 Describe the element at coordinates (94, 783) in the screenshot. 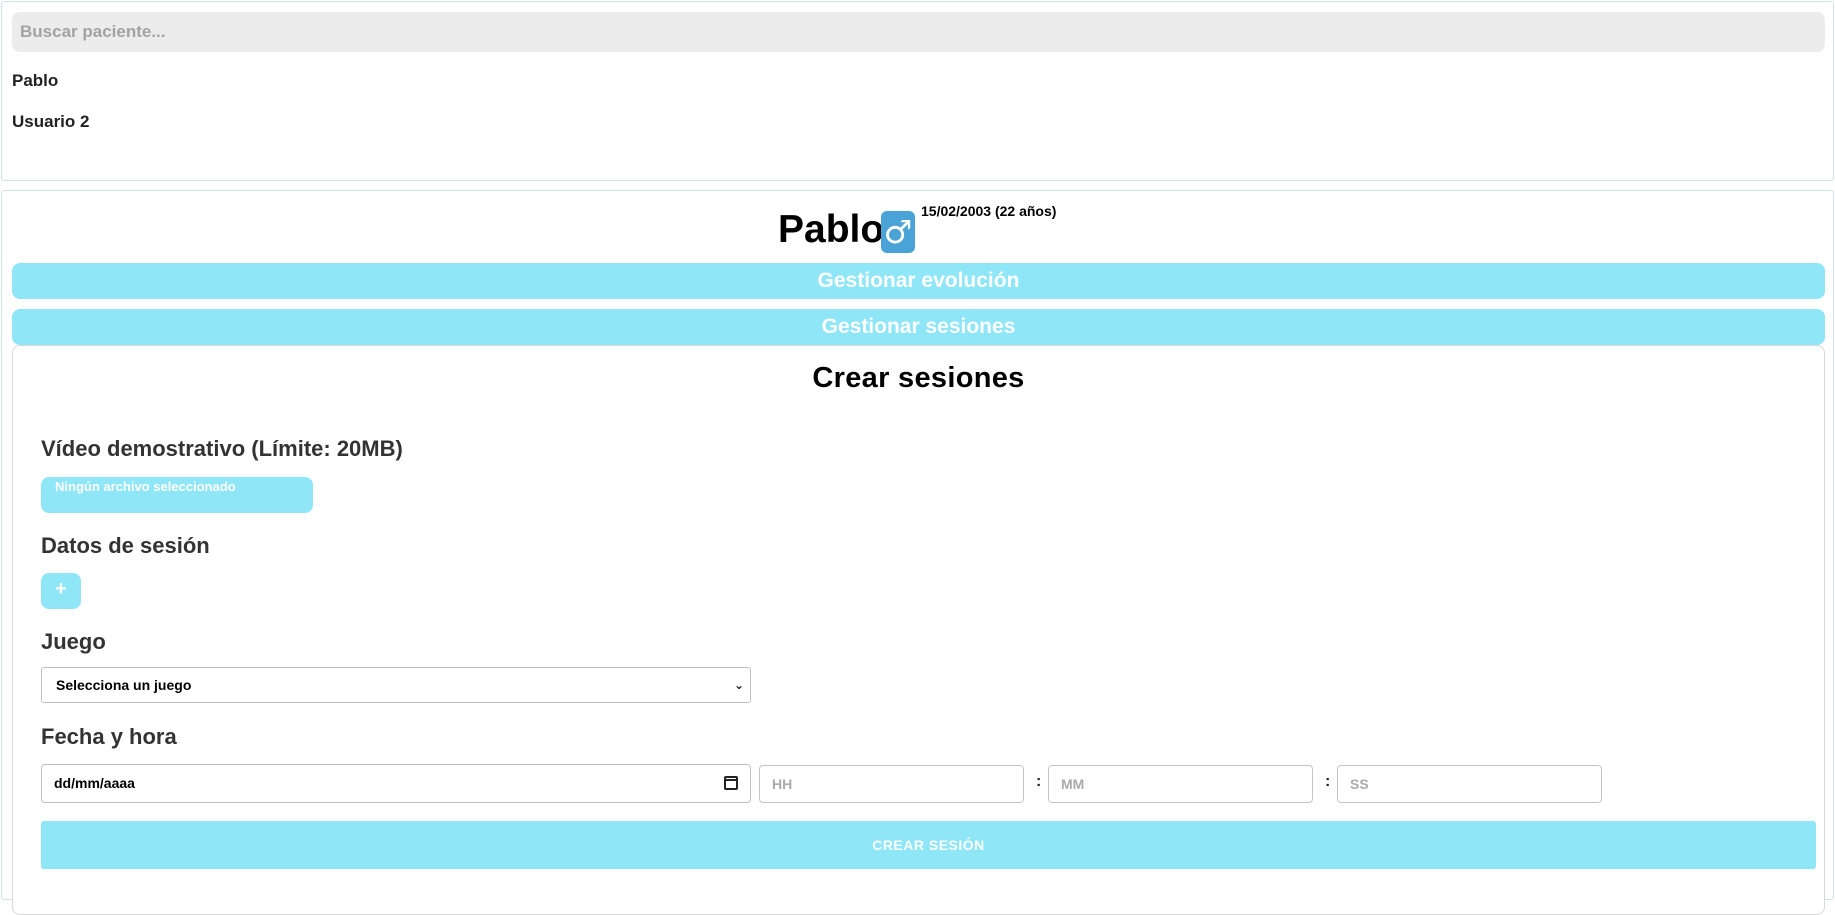

I see `date-input-placeholder: dd/mm/aaaa` at that location.